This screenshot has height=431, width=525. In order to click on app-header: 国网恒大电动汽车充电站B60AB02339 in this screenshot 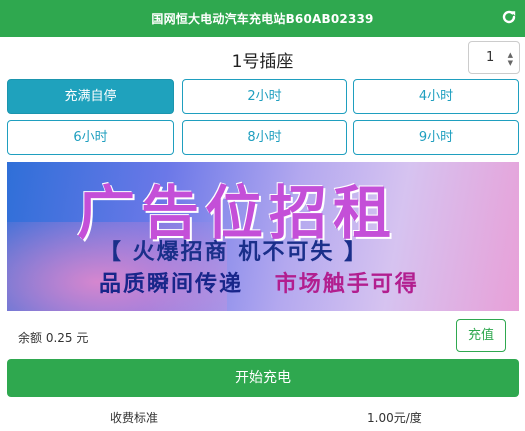, I will do `click(262, 18)`.